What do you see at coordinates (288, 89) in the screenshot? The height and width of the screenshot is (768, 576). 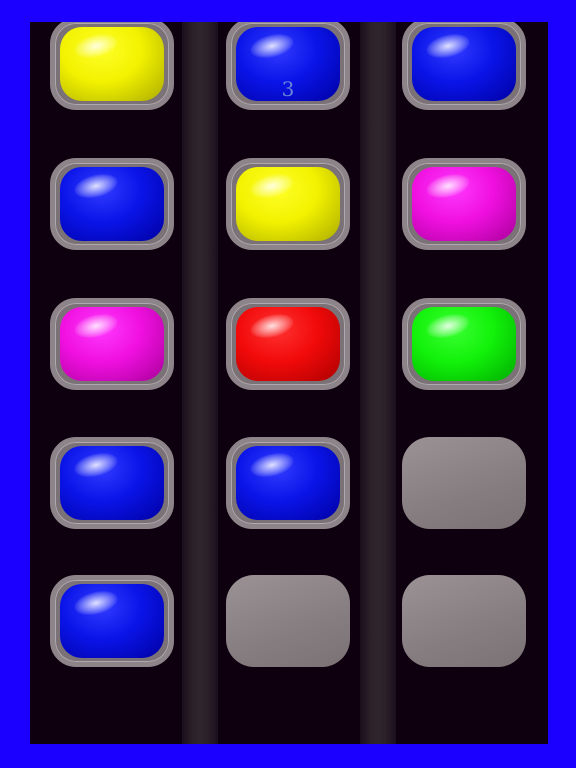 I see `tile-count-label: 3` at bounding box center [288, 89].